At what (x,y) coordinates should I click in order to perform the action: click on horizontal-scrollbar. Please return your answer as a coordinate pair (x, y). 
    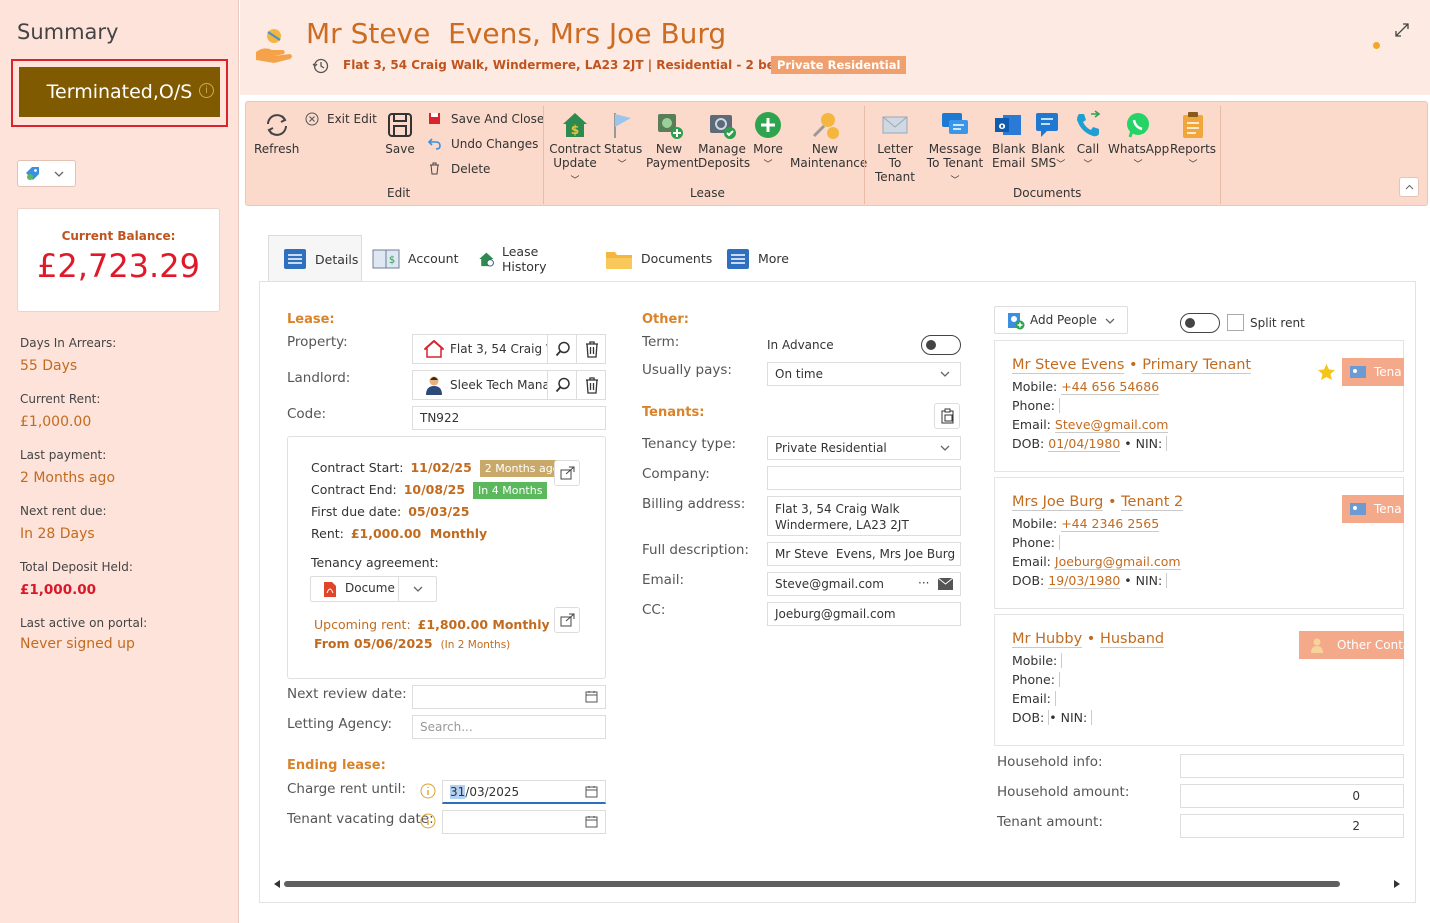
    Looking at the image, I should click on (837, 883).